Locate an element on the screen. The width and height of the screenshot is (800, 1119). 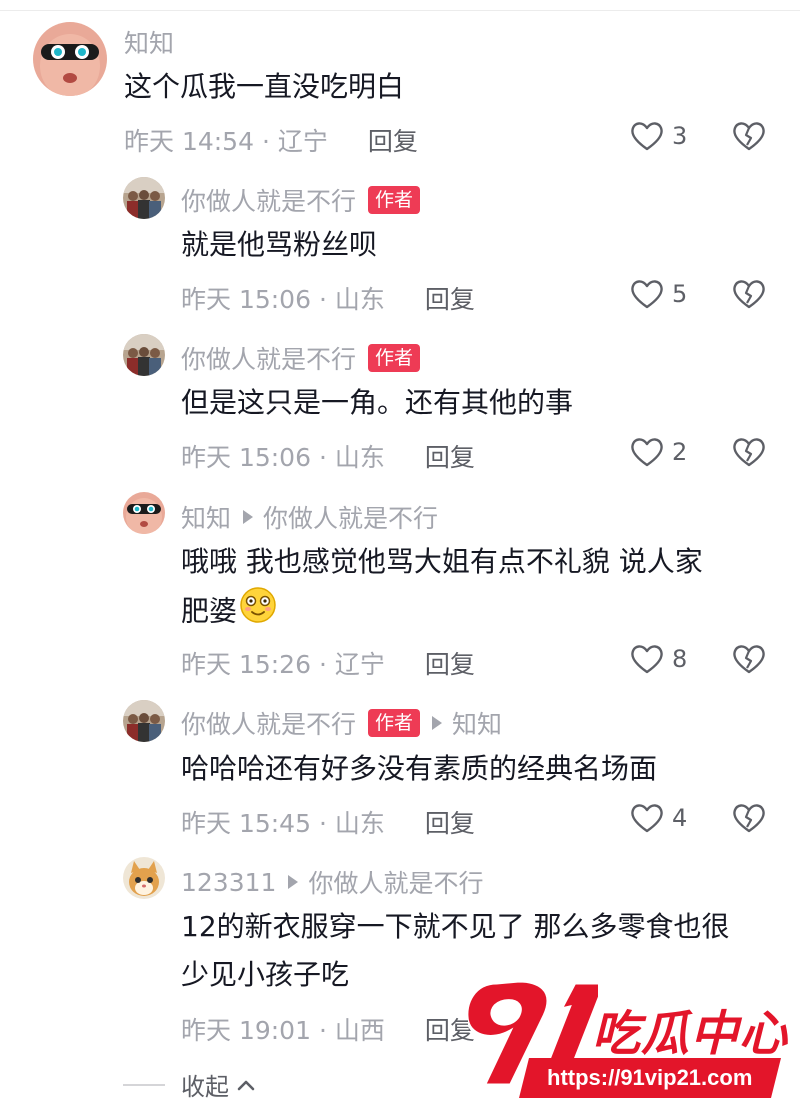
like-button: 3 is located at coordinates (658, 136).